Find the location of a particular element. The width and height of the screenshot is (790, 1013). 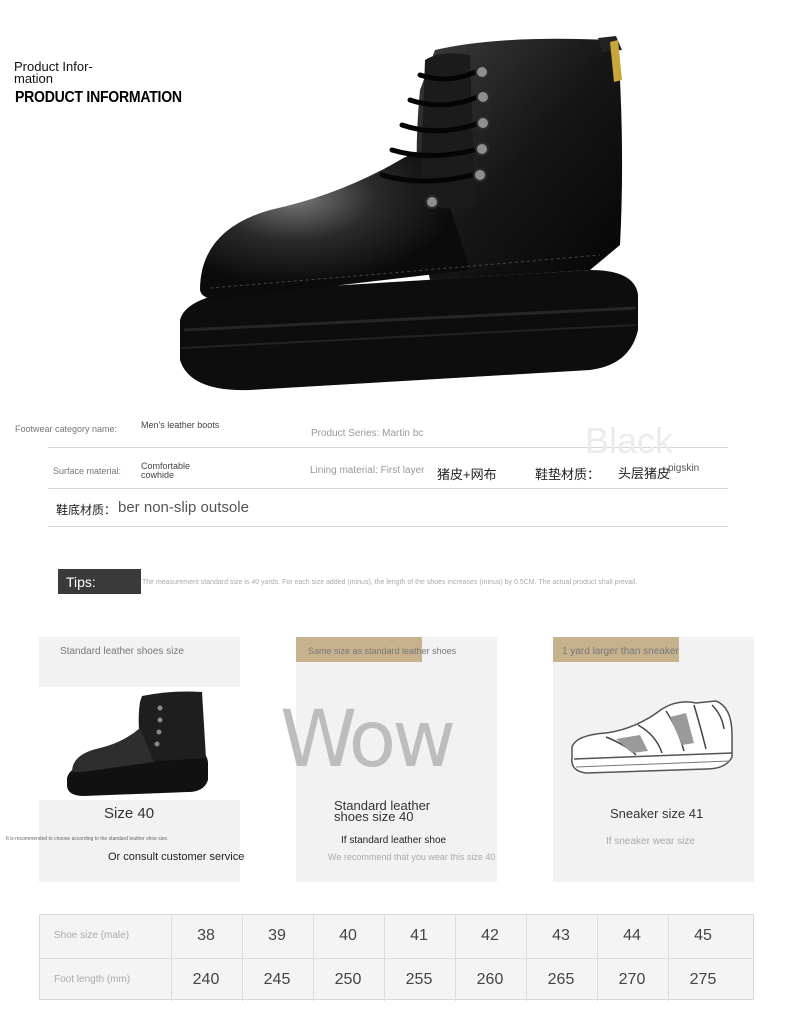

spec-label-category: Footwear category name: is located at coordinates (66, 429).